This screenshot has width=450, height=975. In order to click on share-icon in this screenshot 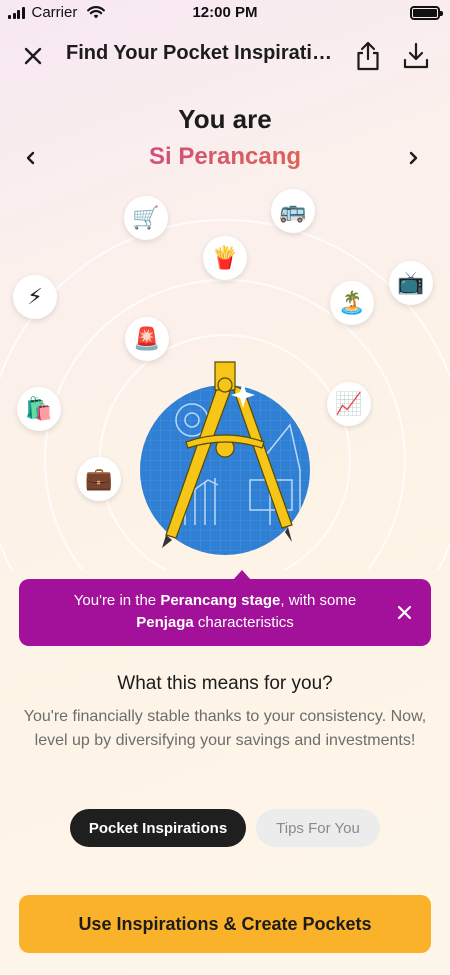, I will do `click(368, 56)`.